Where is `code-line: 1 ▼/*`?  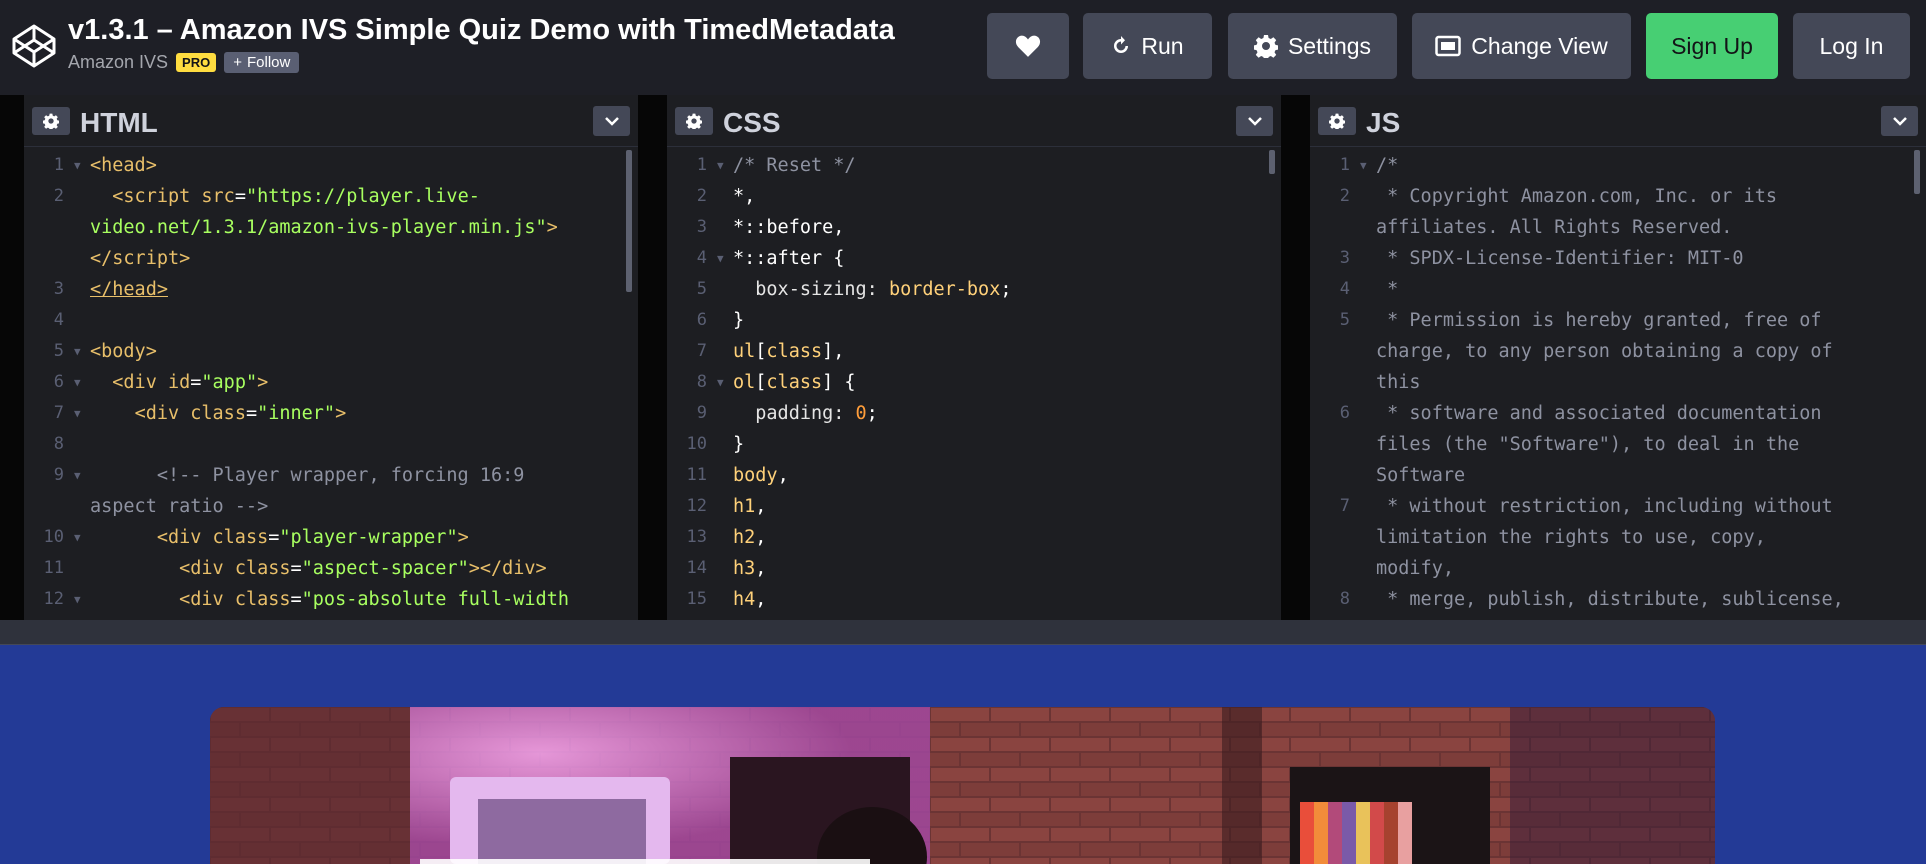 code-line: 1 ▼/* is located at coordinates (1369, 165).